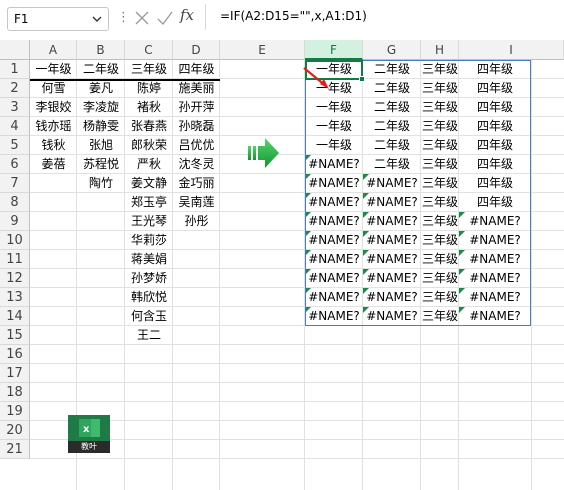 This screenshot has width=564, height=490. What do you see at coordinates (15, 240) in the screenshot?
I see `row-header-10: 10` at bounding box center [15, 240].